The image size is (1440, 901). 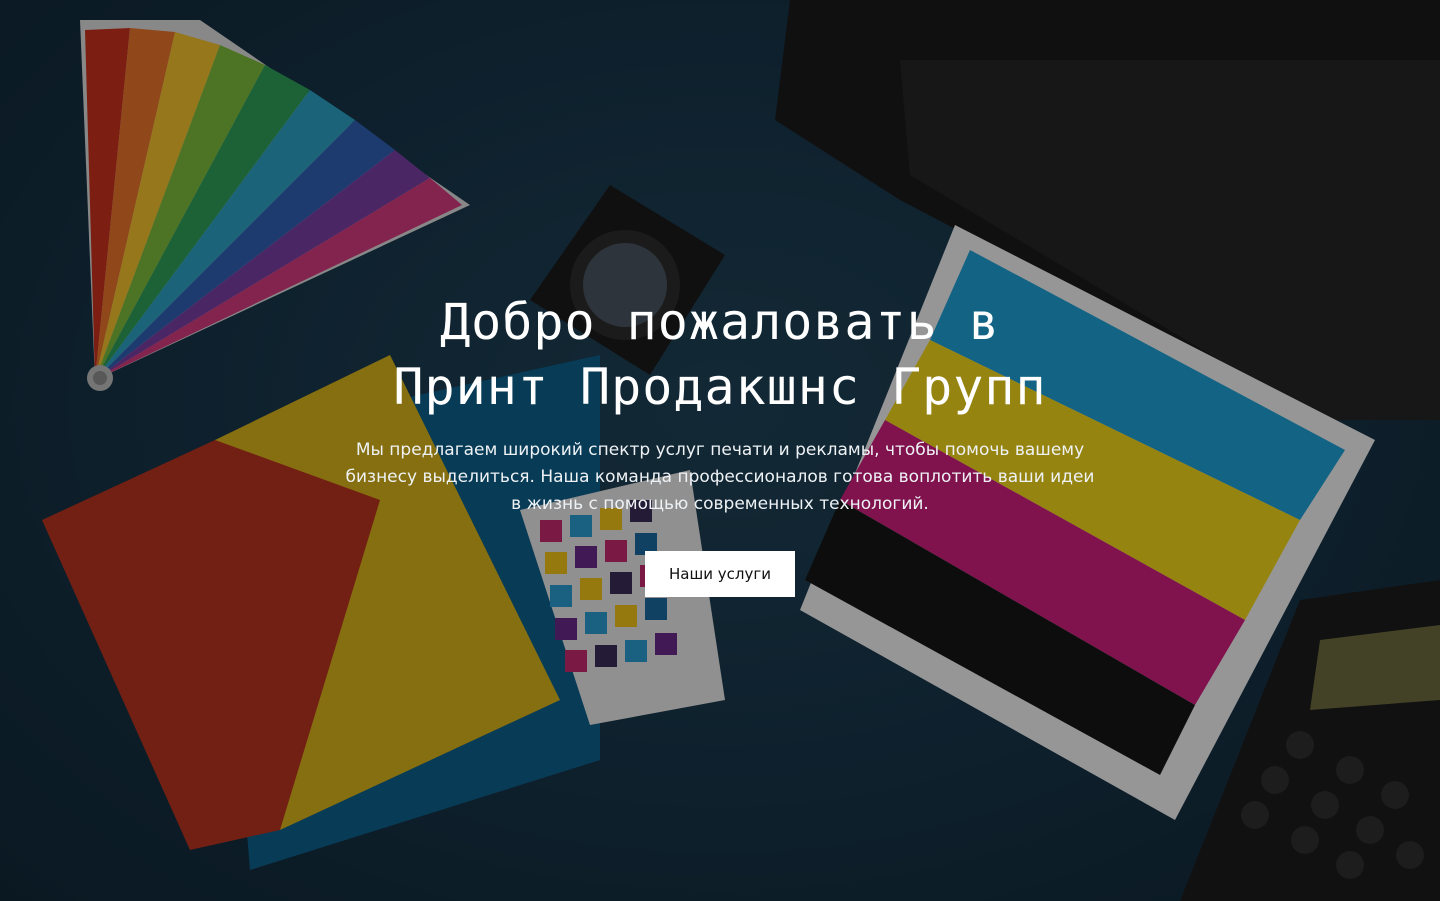 I want to click on hero-title: Добро пожаловать в Принт Продакшнс Групп, so click(x=720, y=355).